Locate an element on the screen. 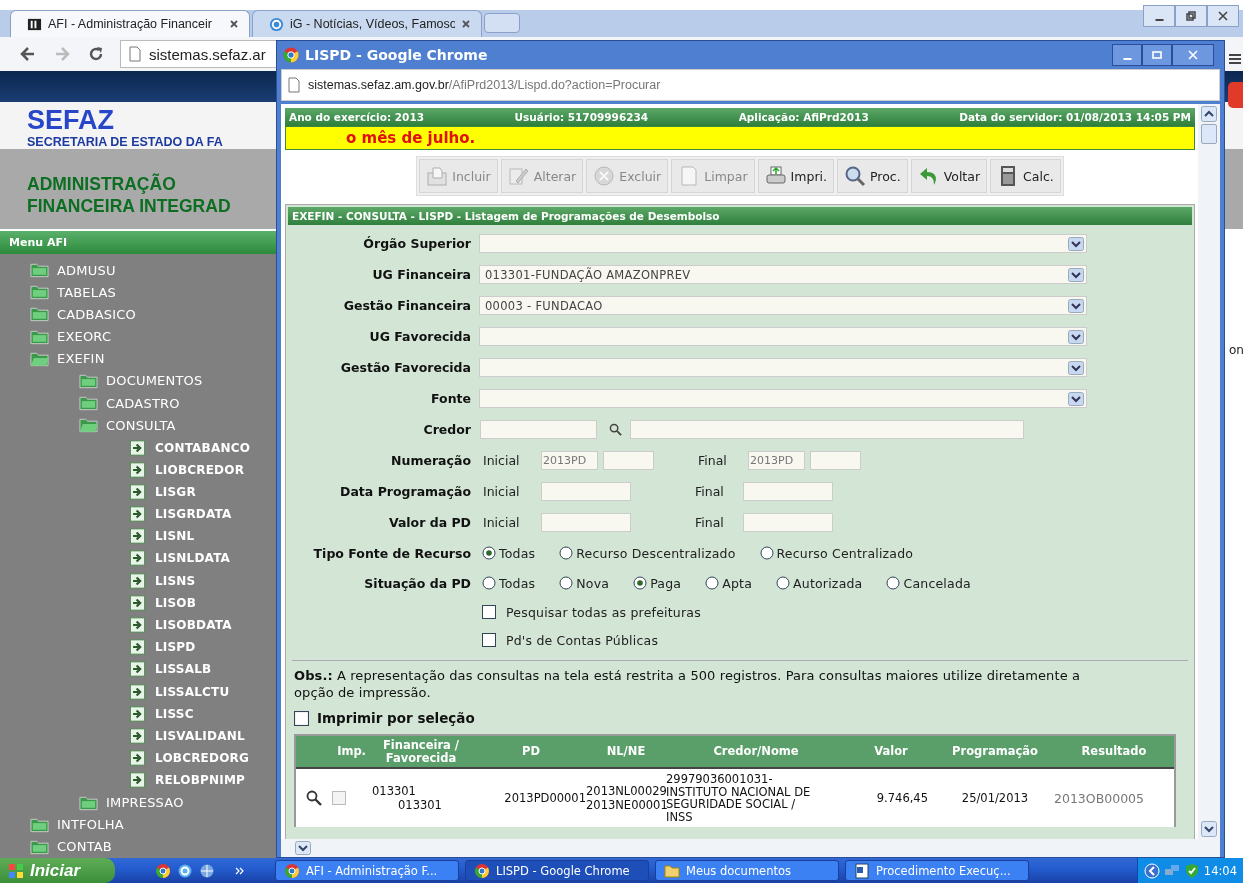 The width and height of the screenshot is (1243, 883). page-icon is located at coordinates (294, 85).